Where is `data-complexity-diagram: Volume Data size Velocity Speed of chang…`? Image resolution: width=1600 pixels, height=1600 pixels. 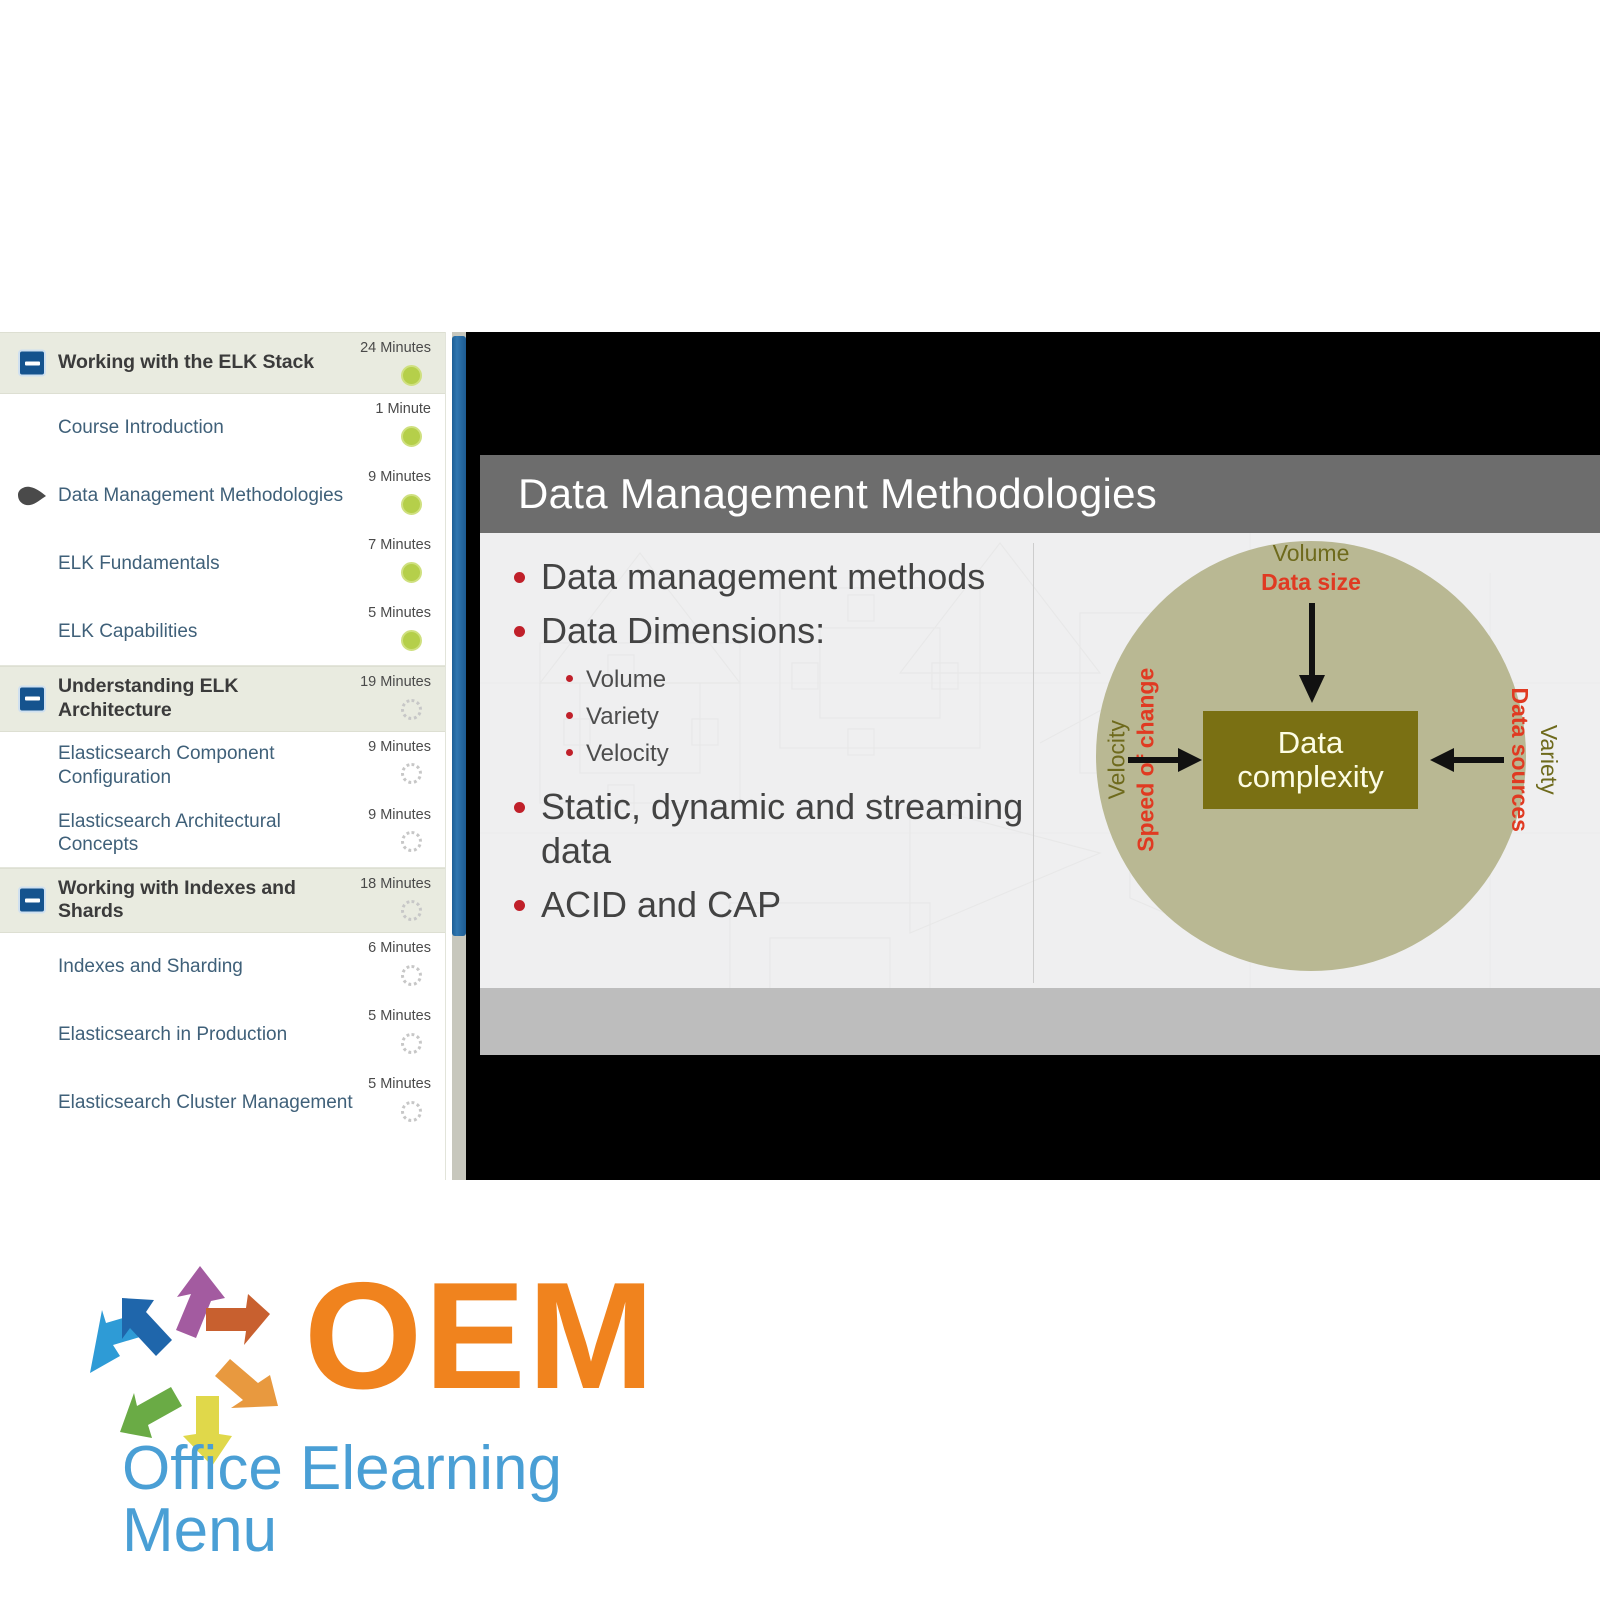
data-complexity-diagram: Volume Data size Velocity Speed of chang… is located at coordinates (1326, 760).